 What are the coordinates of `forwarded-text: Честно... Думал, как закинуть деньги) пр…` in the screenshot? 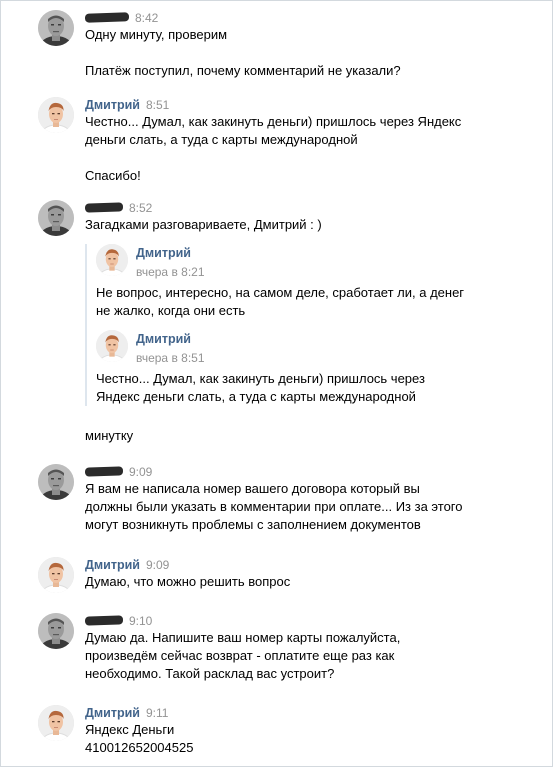 It's located at (260, 387).